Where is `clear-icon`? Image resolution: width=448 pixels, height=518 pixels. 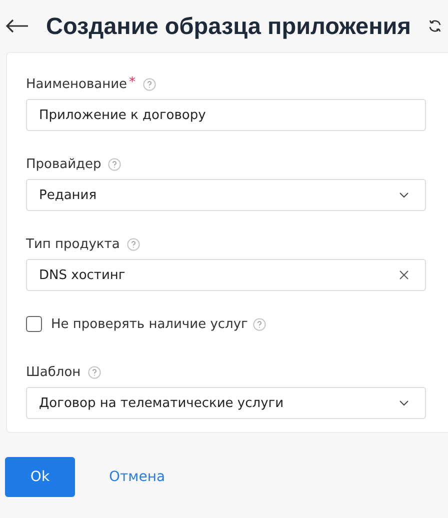
clear-icon is located at coordinates (404, 275).